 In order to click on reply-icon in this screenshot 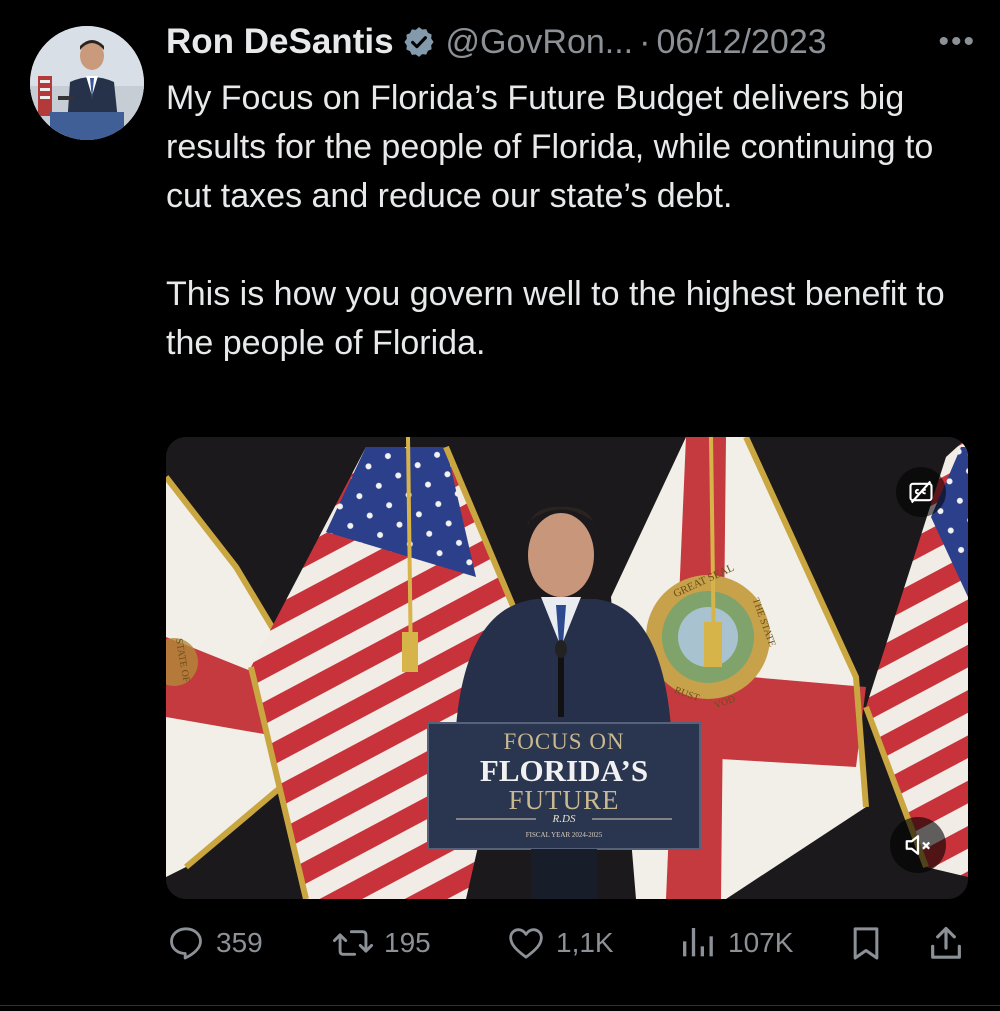, I will do `click(186, 943)`.